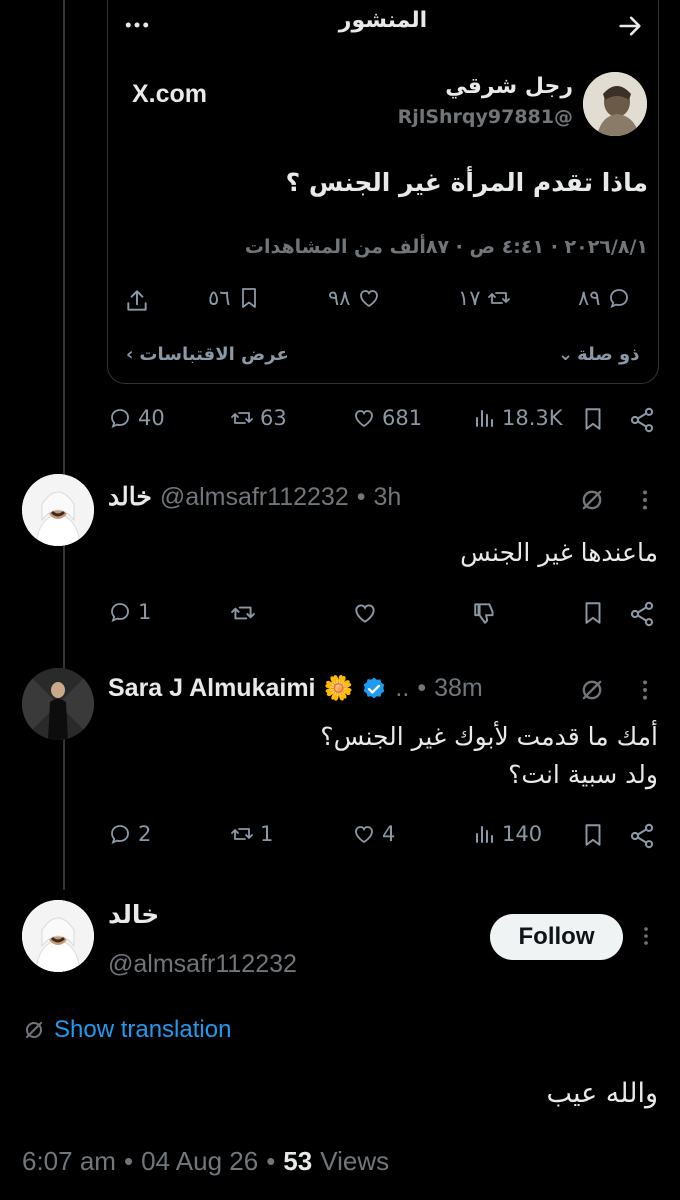 Image resolution: width=680 pixels, height=1200 pixels. I want to click on follow-button: Follow, so click(556, 937).